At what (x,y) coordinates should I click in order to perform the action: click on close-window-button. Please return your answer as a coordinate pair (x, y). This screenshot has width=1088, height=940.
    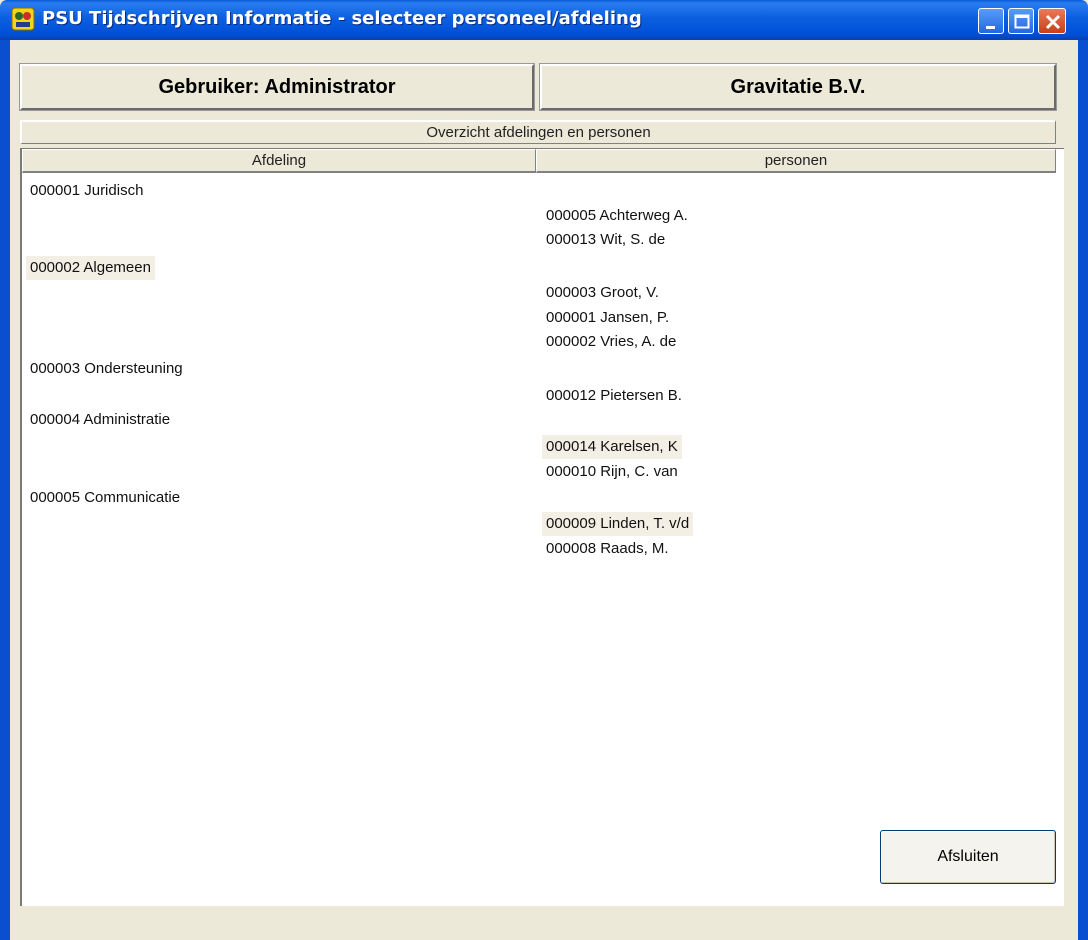
    Looking at the image, I should click on (1052, 21).